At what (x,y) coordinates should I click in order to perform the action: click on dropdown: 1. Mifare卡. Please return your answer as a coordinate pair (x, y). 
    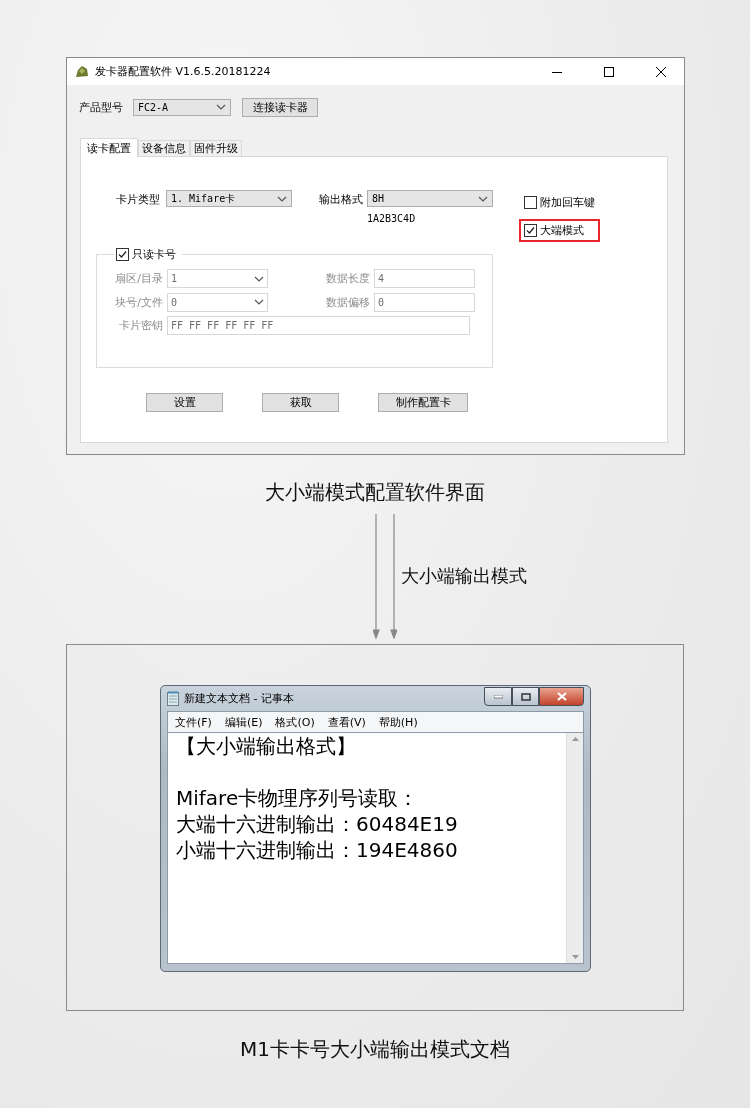
    Looking at the image, I should click on (229, 198).